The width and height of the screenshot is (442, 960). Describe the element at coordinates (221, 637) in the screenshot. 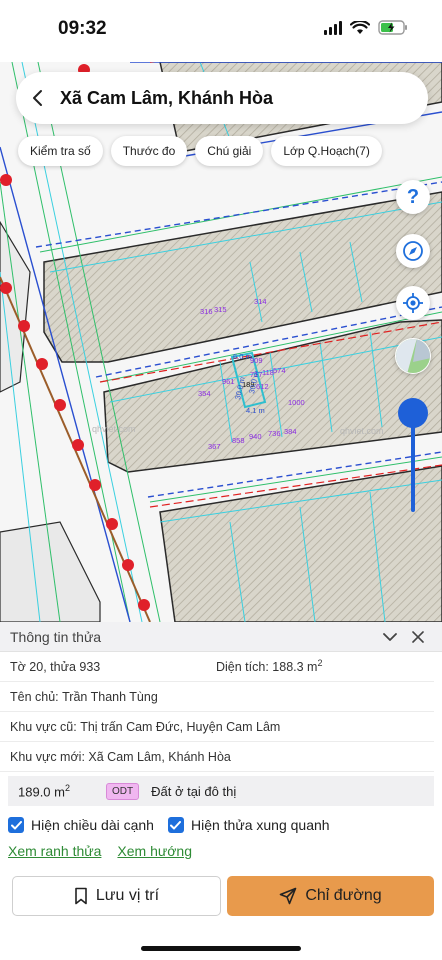

I see `panel-header: Thông tin thửa` at that location.